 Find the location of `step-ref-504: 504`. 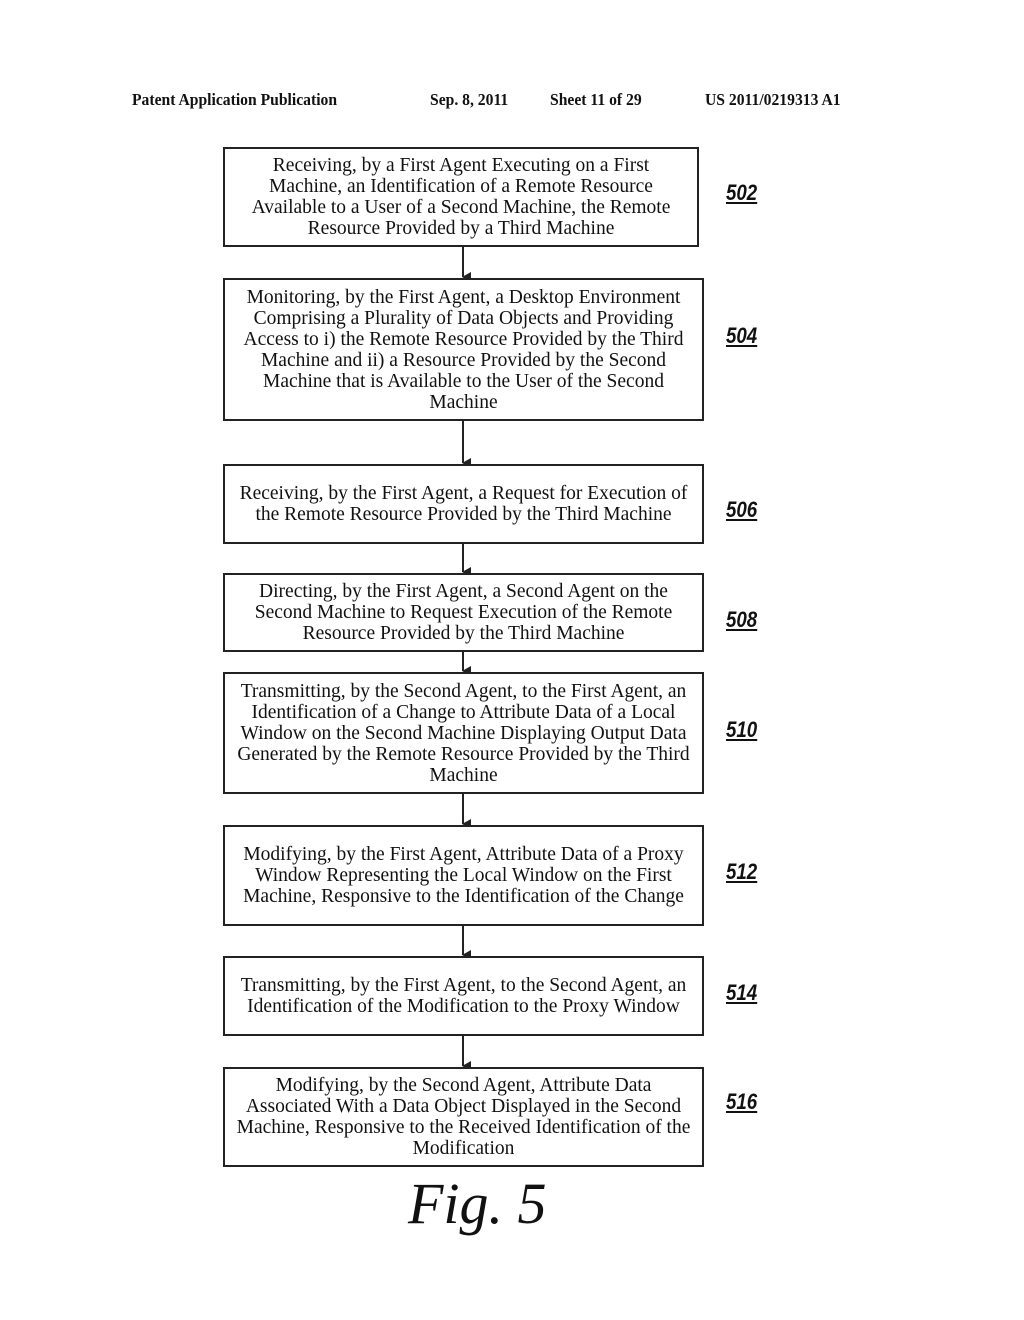

step-ref-504: 504 is located at coordinates (742, 335).